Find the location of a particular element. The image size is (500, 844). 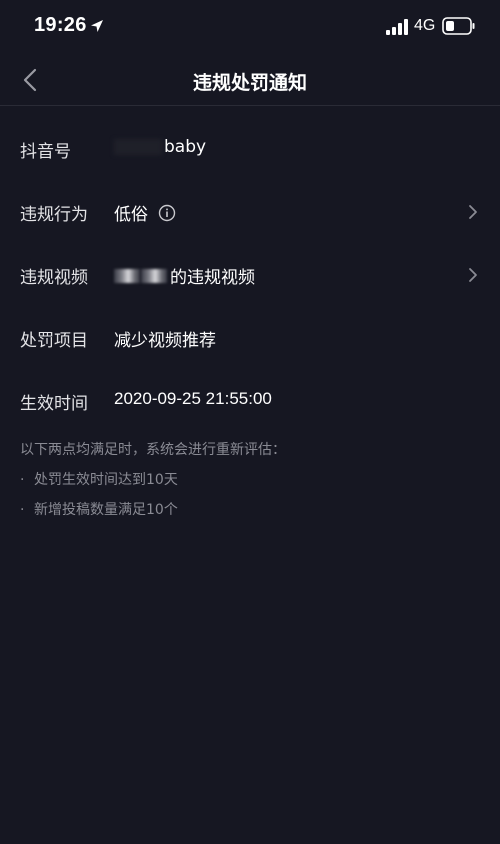

row-violation-video: 违规视频 的违规视频 is located at coordinates (250, 276).